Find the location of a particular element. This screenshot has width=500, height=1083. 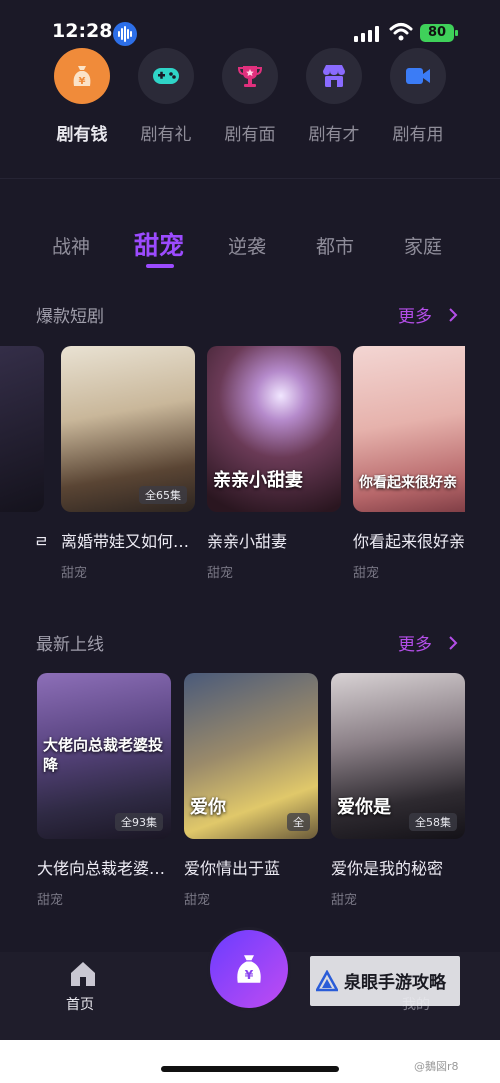

card-title-partial: ㄹ is located at coordinates (40, 541).